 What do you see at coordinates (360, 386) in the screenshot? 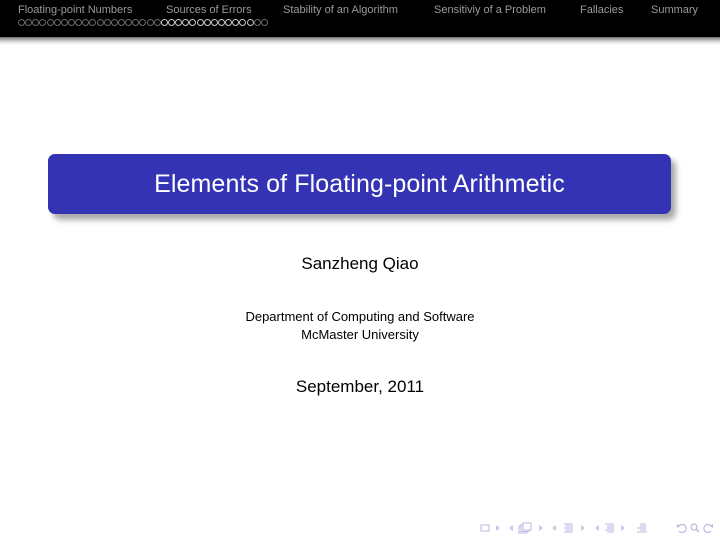
I see `date: September, 2011` at bounding box center [360, 386].